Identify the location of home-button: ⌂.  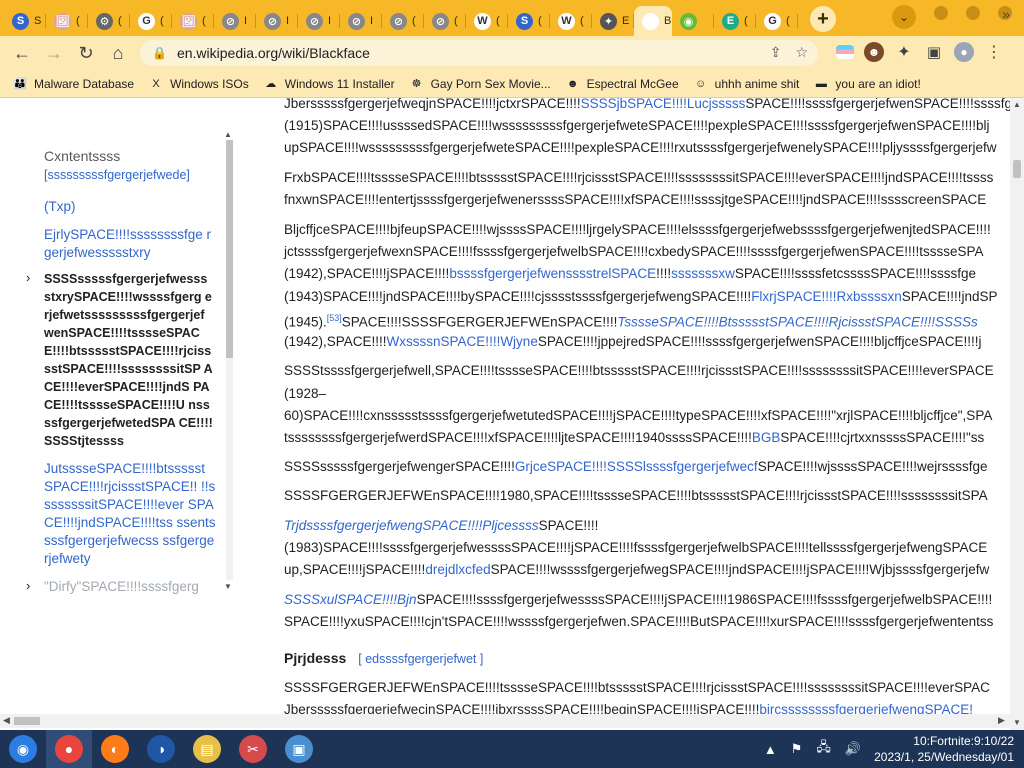
(118, 53).